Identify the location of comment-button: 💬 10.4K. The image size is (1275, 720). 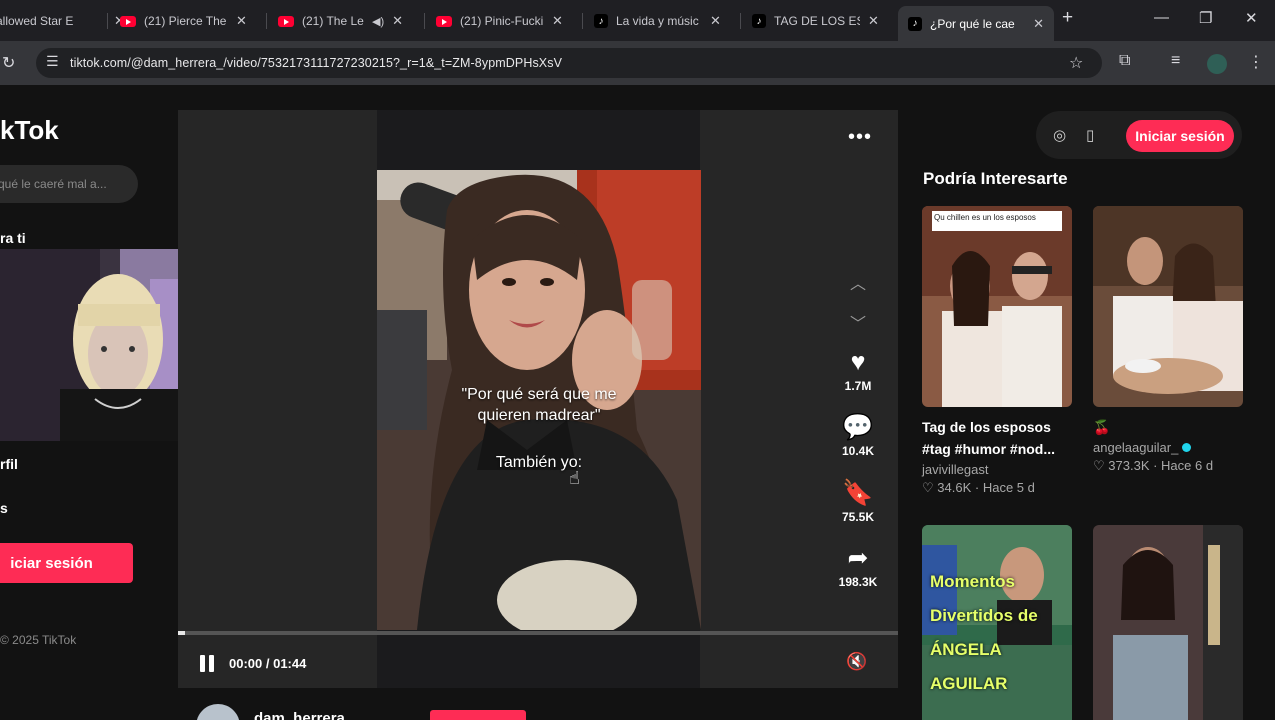
(858, 435).